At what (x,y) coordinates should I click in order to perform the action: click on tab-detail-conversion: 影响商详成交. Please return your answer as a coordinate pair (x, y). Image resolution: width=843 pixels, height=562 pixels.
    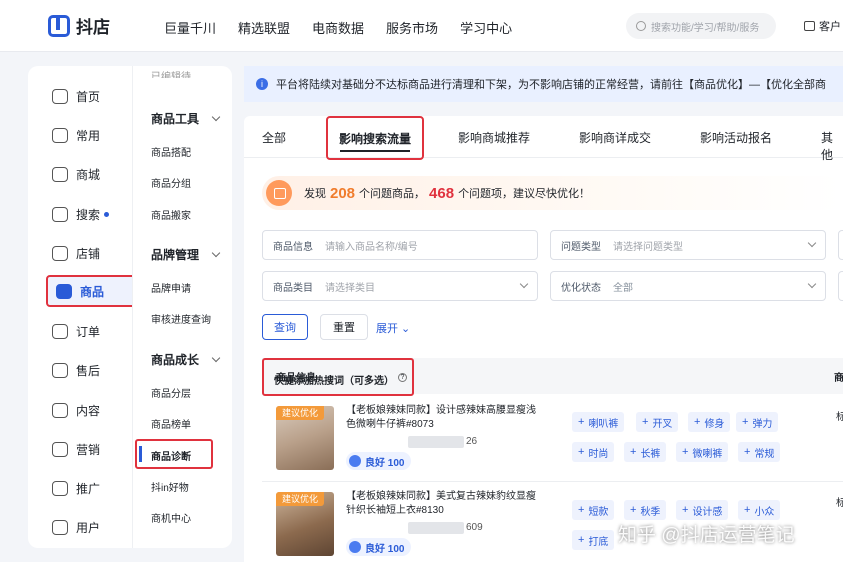
    Looking at the image, I should click on (615, 137).